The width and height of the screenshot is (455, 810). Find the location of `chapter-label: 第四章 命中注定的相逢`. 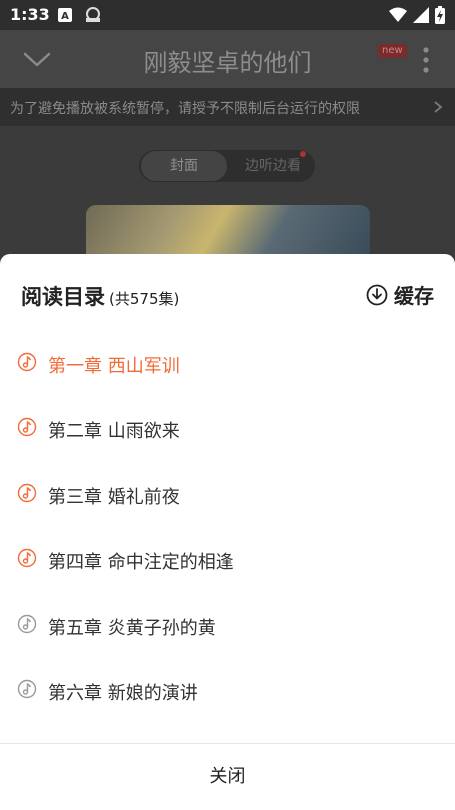

chapter-label: 第四章 命中注定的相逢 is located at coordinates (141, 563).